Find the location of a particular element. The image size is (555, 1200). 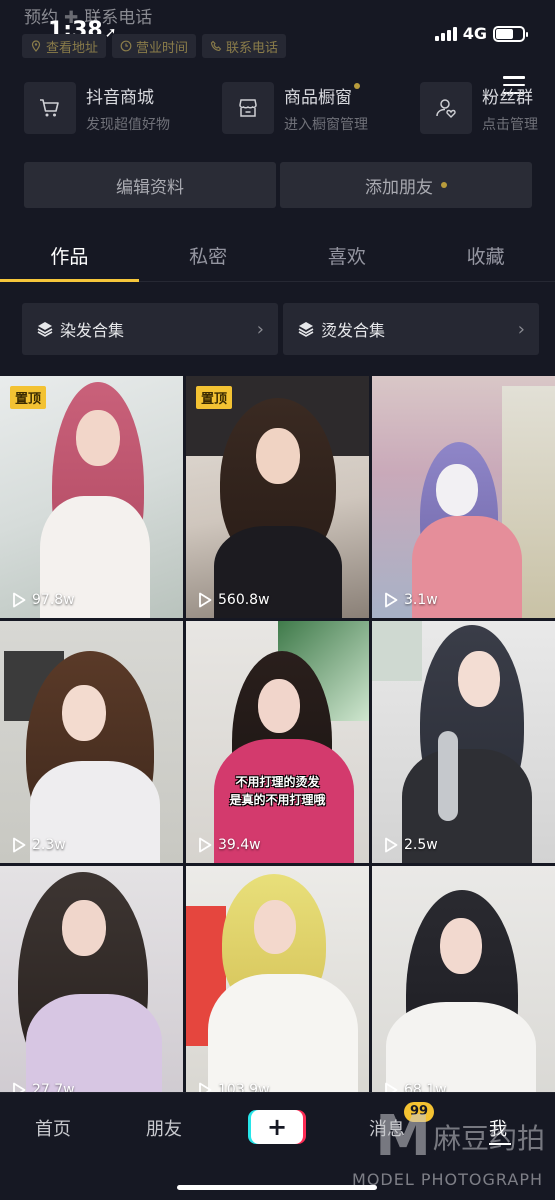

business-chips: 查看地址 营业时间 联系电话 is located at coordinates (154, 46).